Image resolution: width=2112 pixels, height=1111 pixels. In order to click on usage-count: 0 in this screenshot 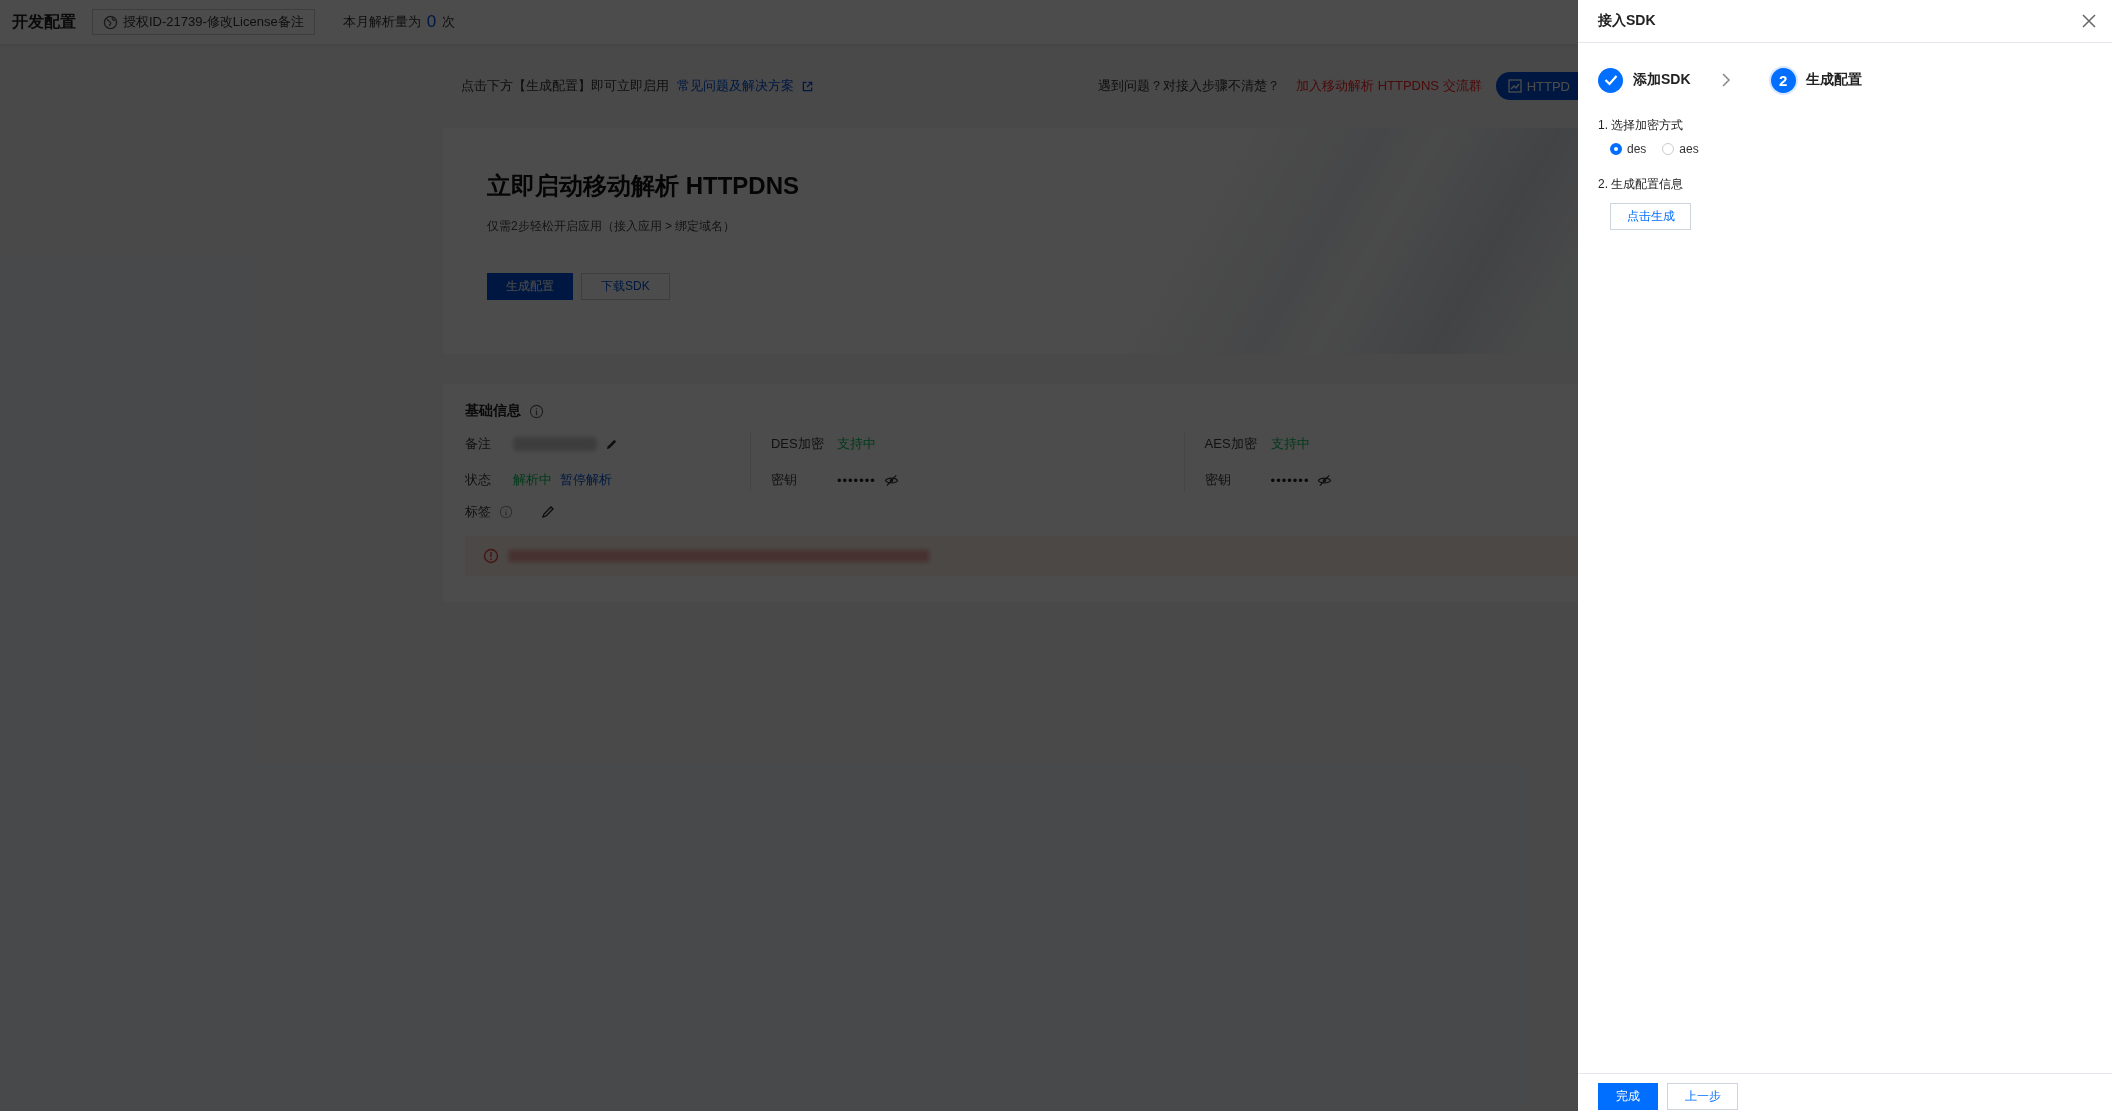, I will do `click(431, 22)`.